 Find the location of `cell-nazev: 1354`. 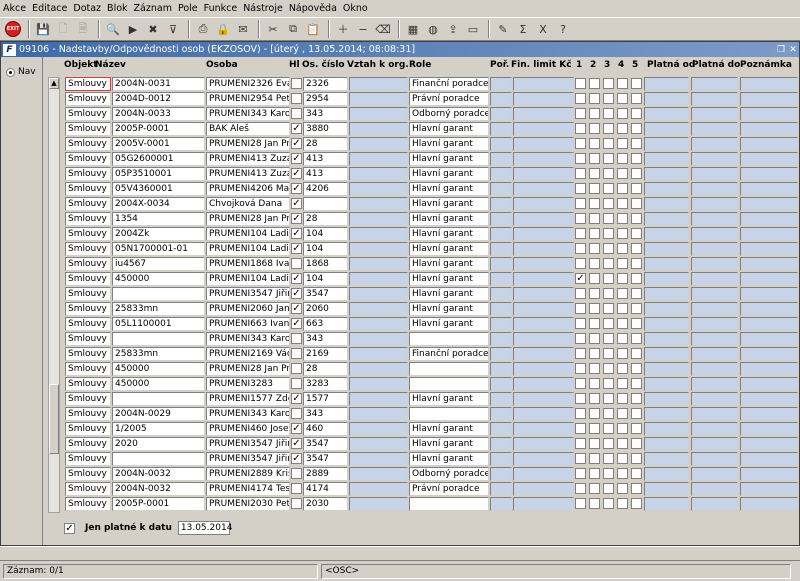

cell-nazev: 1354 is located at coordinates (158, 219).